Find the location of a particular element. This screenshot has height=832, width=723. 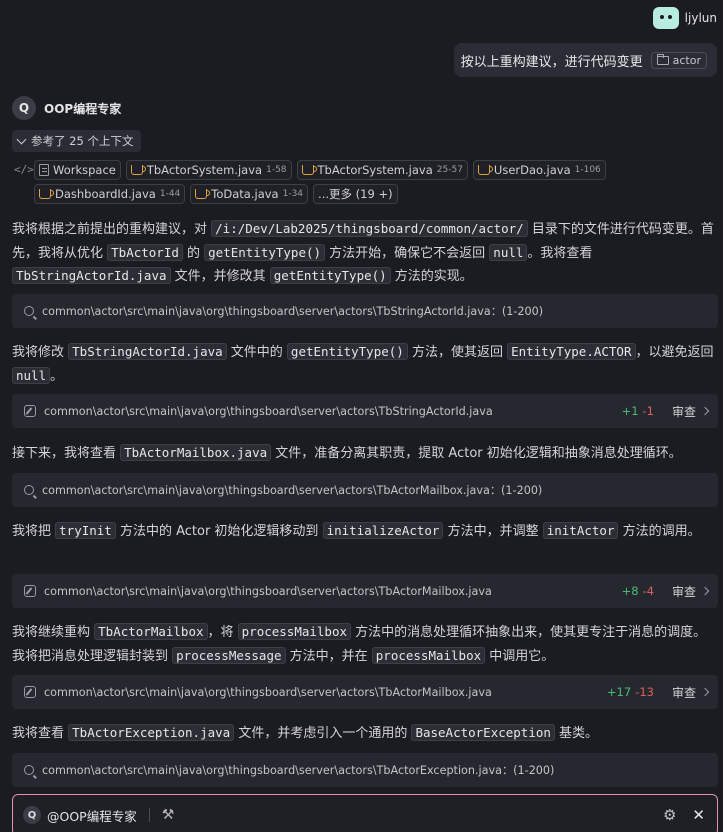

inline-code: TbActorMailbox.java is located at coordinates (196, 452).